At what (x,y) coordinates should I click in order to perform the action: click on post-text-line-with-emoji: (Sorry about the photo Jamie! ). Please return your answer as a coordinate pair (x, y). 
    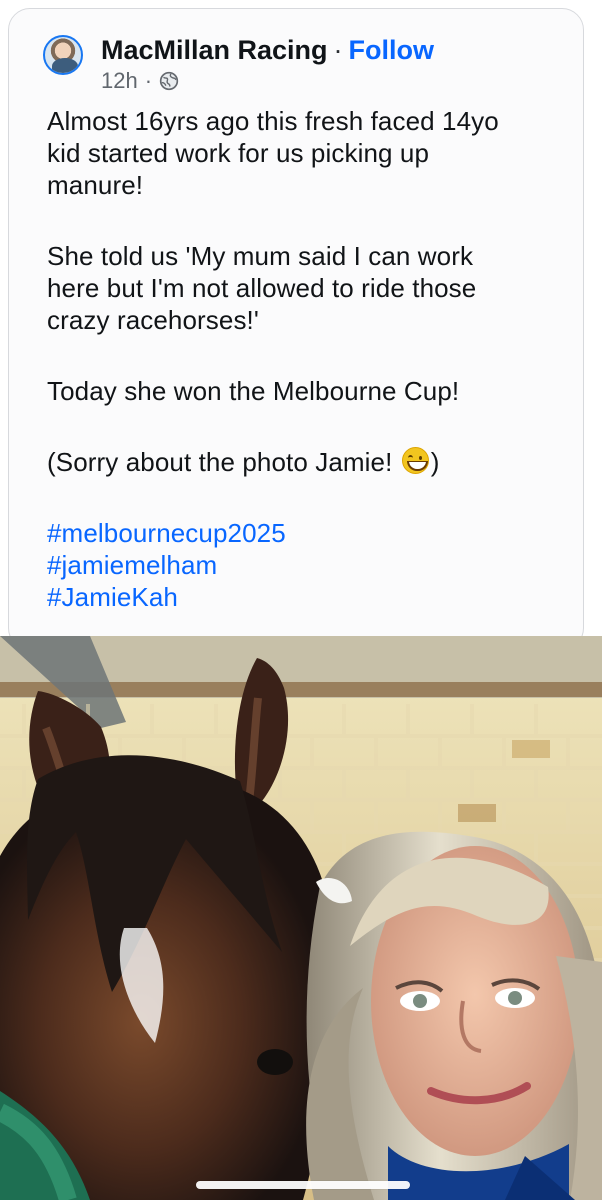
    Looking at the image, I should click on (309, 462).